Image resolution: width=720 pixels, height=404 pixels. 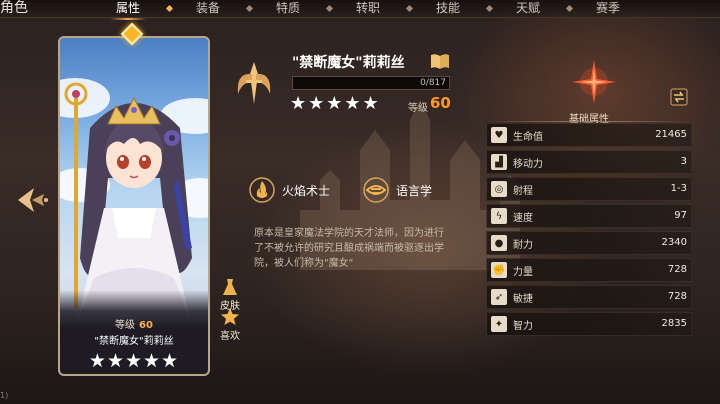 I want to click on attribute-row-movement: ▟ 移动力 3, so click(x=589, y=162).